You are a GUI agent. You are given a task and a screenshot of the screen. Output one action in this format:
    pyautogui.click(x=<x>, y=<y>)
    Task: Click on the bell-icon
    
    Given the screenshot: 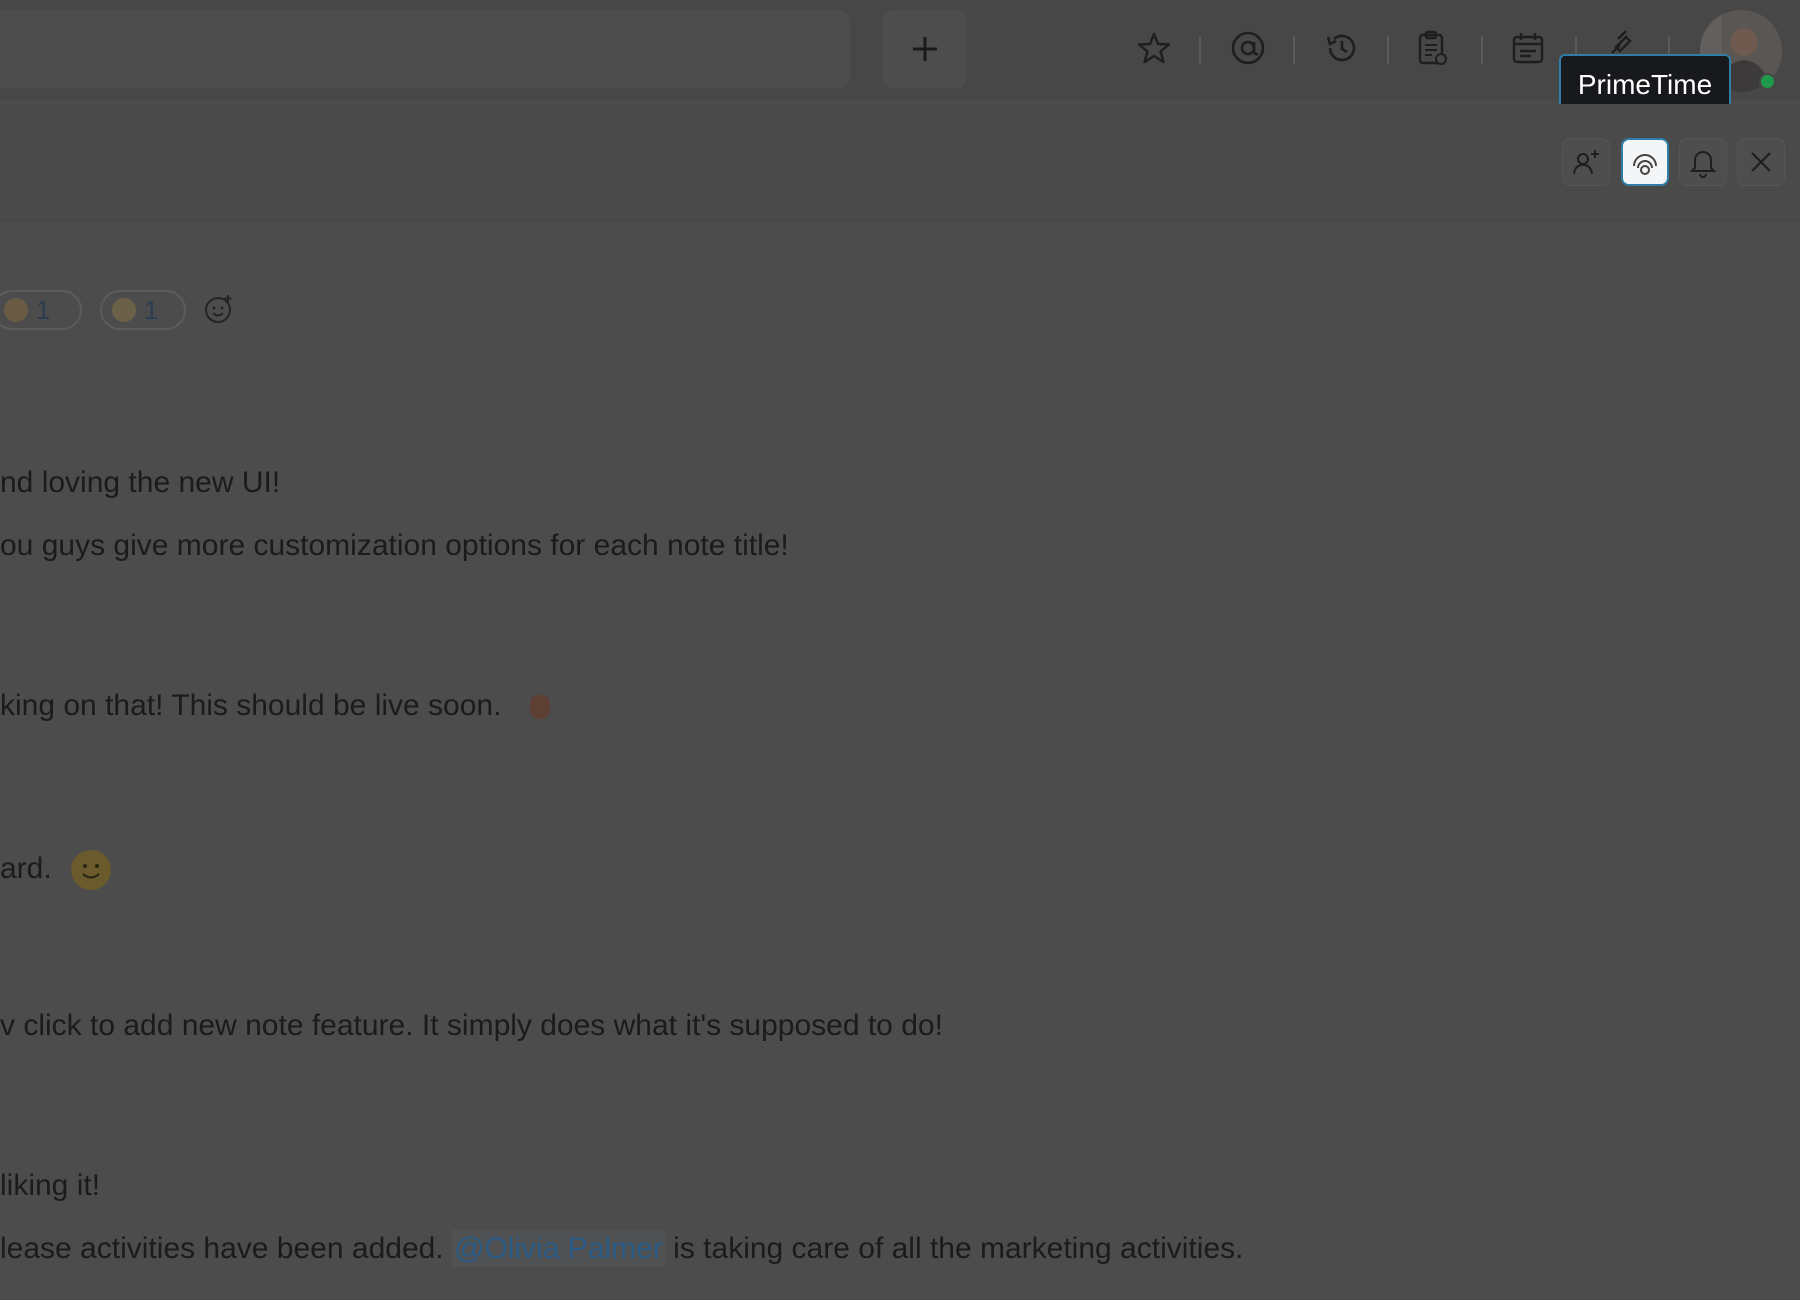 What is the action you would take?
    pyautogui.click(x=1703, y=164)
    